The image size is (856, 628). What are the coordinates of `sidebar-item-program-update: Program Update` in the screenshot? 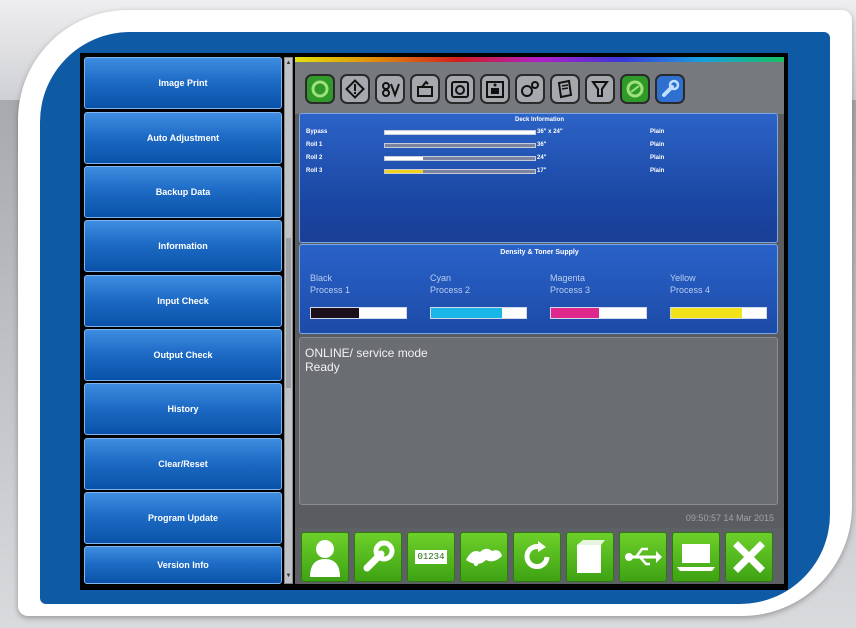 It's located at (183, 518).